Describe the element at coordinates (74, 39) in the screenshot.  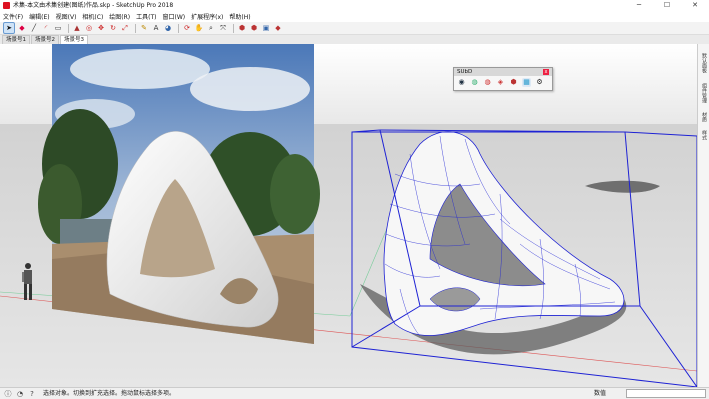
I see `scene-tab-3: 场景号3` at that location.